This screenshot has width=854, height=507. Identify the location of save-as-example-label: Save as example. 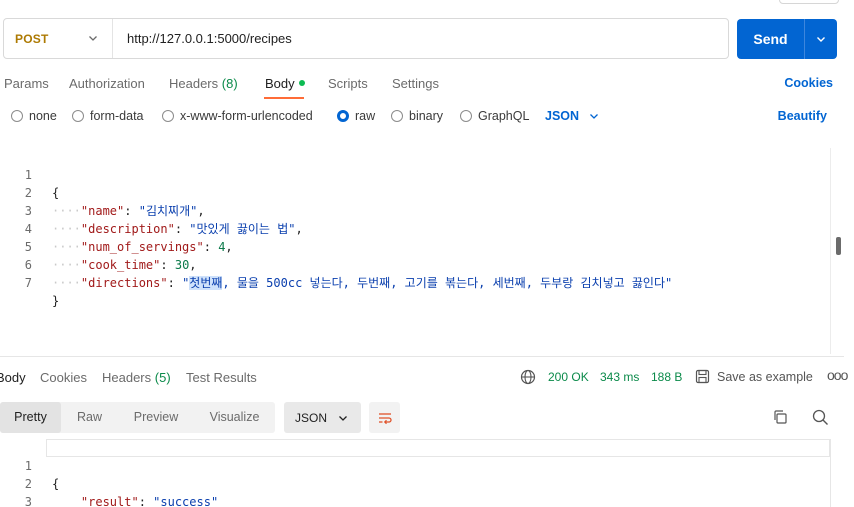
(765, 376).